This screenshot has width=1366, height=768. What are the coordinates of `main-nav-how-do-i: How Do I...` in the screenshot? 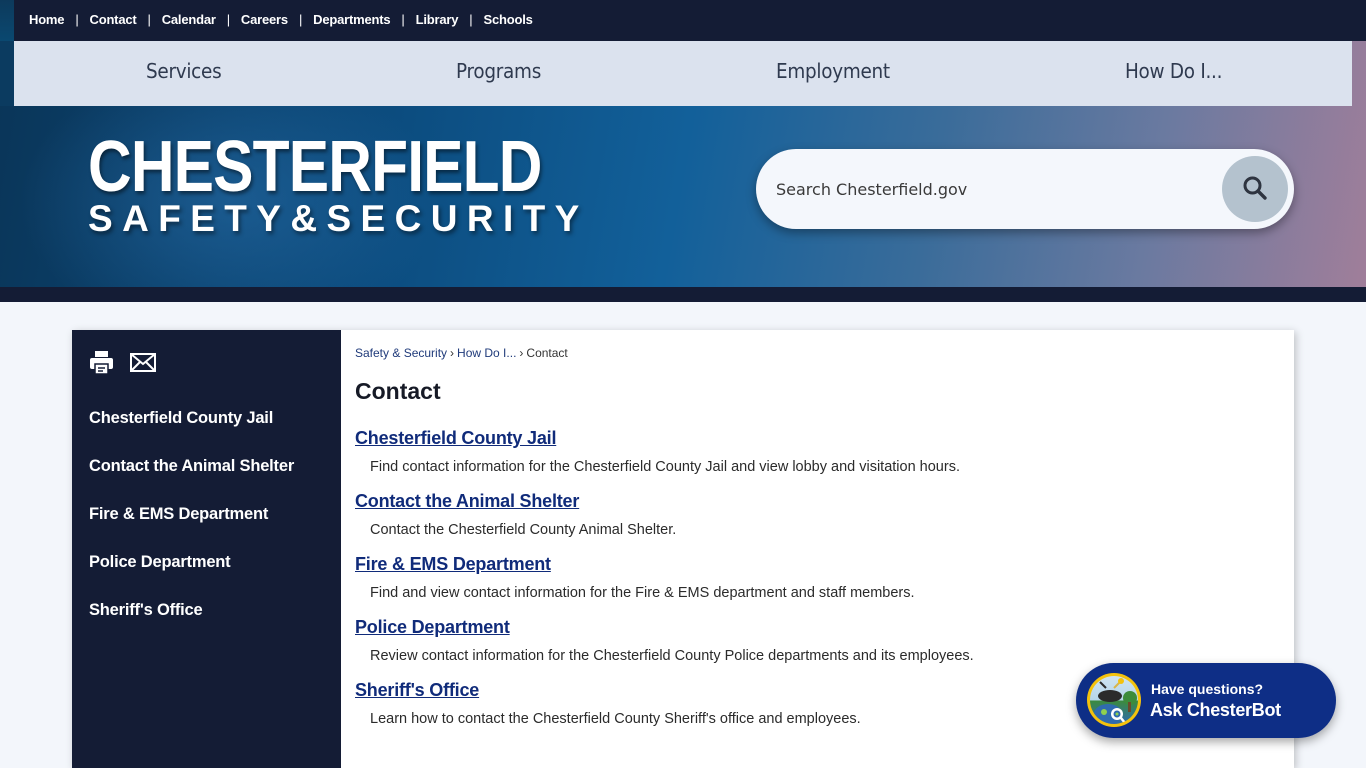 It's located at (1173, 71).